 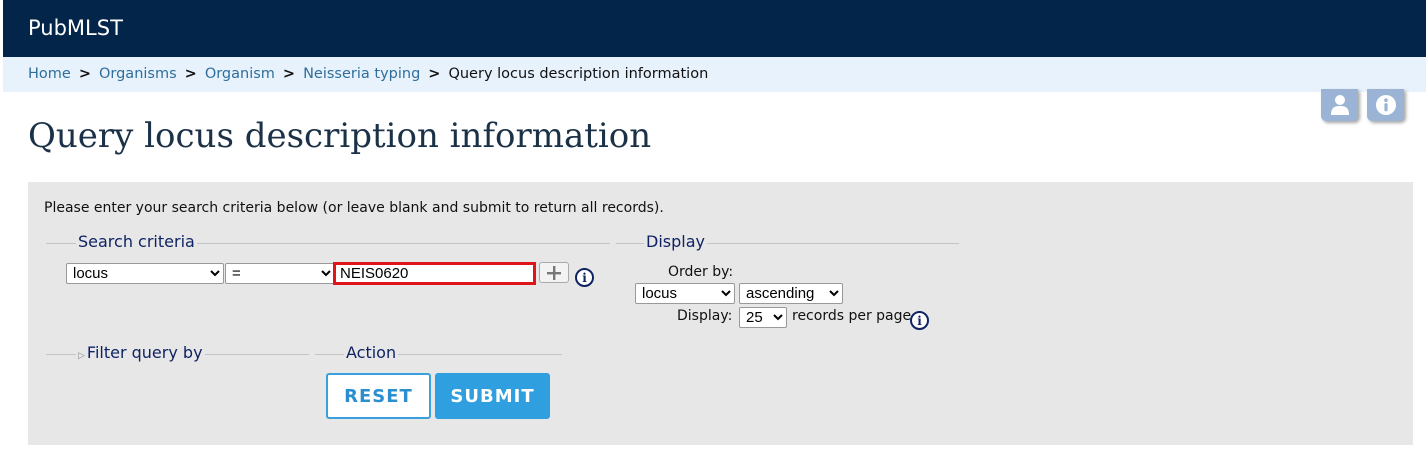 I want to click on display-legend: Display, so click(x=675, y=241).